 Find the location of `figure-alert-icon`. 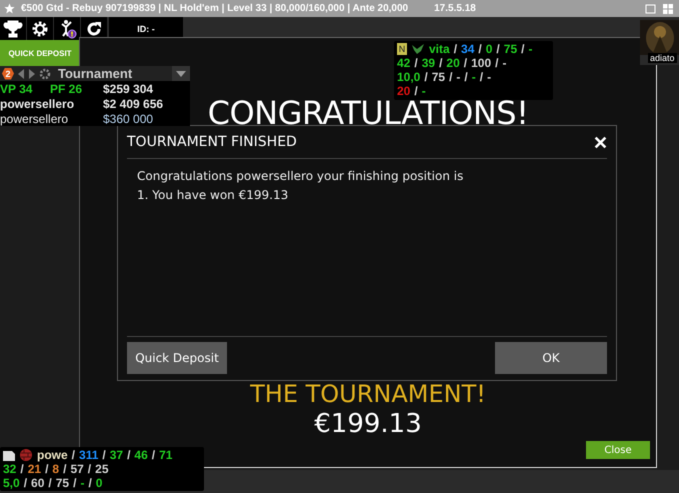

figure-alert-icon is located at coordinates (67, 28).